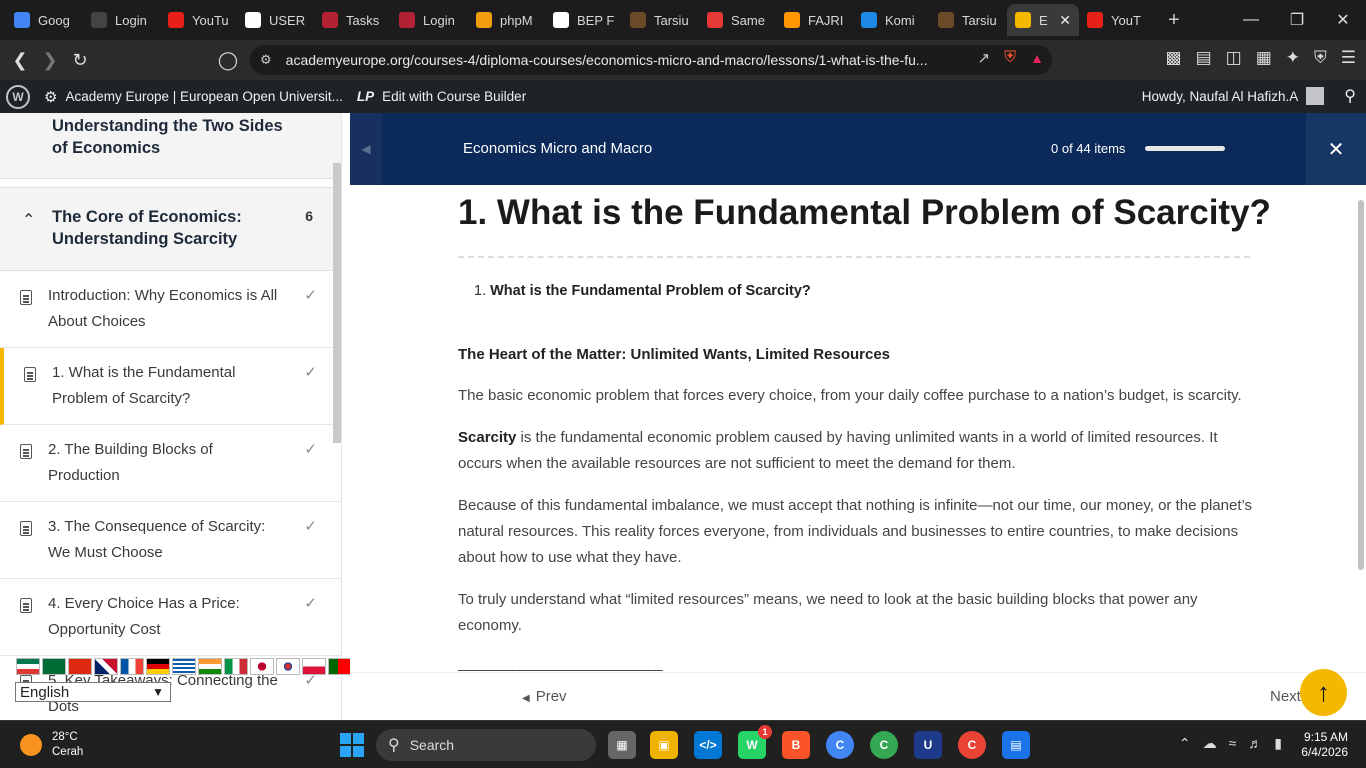 Image resolution: width=1366 pixels, height=768 pixels. Describe the element at coordinates (1174, 20) in the screenshot. I see `new-tab-button: +` at that location.